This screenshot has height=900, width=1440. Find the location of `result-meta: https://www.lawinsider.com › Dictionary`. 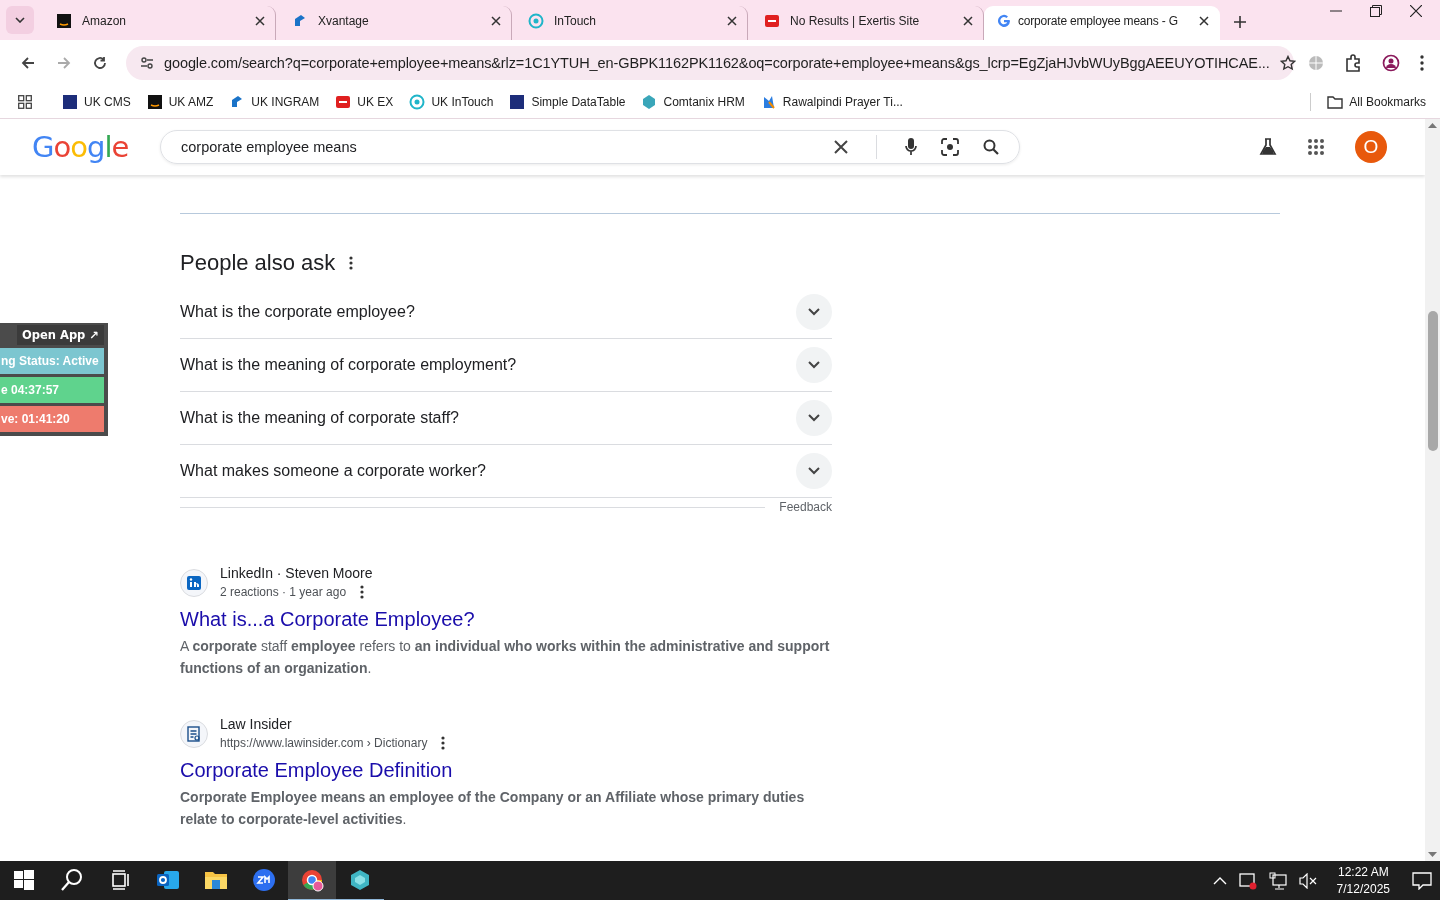

result-meta: https://www.lawinsider.com › Dictionary is located at coordinates (324, 743).